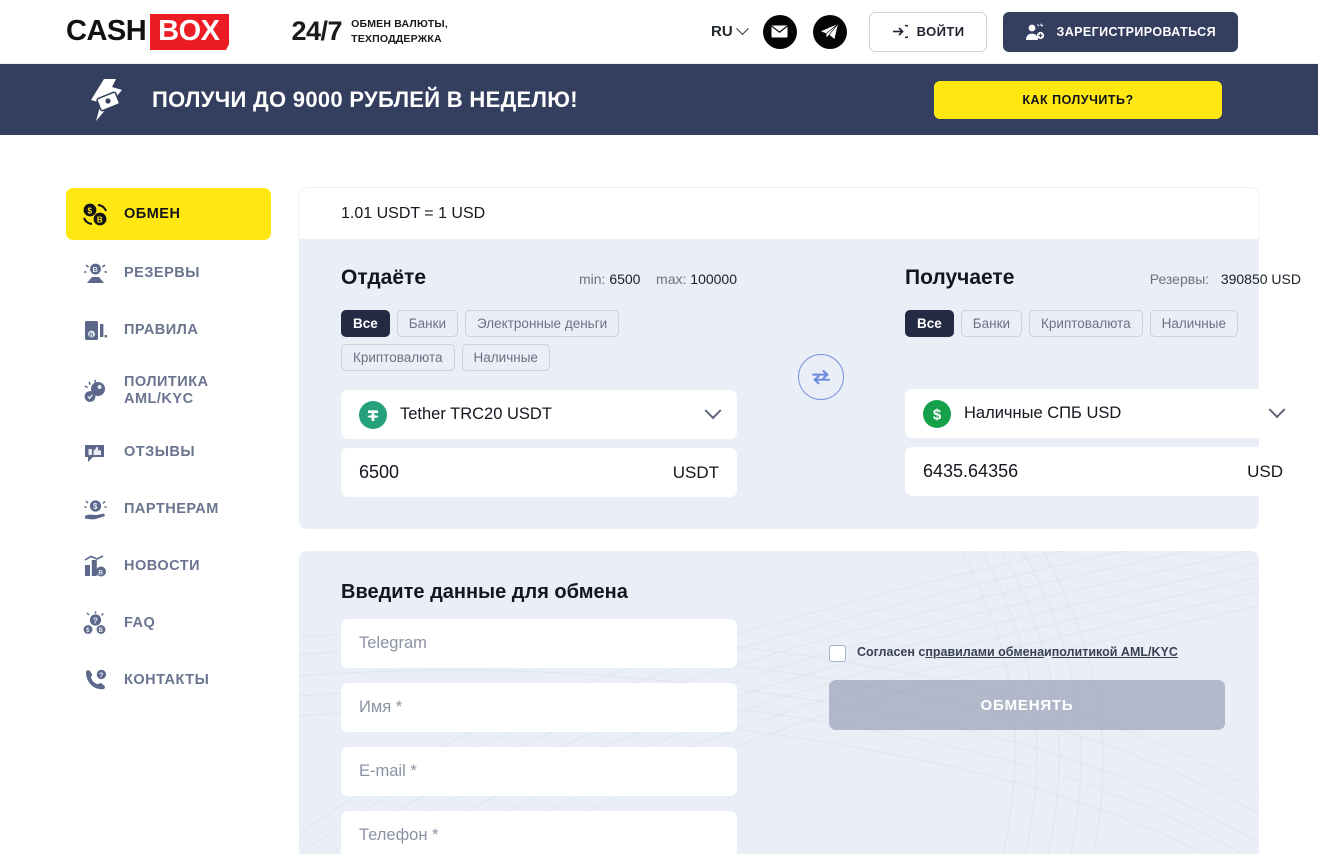  I want to click on exchange-rules-link: правилами обмена, so click(984, 652).